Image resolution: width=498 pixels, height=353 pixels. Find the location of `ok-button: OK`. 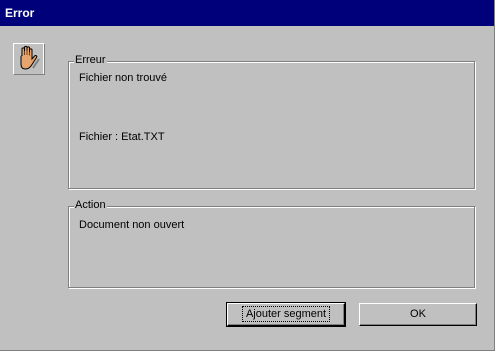

ok-button: OK is located at coordinates (418, 314).